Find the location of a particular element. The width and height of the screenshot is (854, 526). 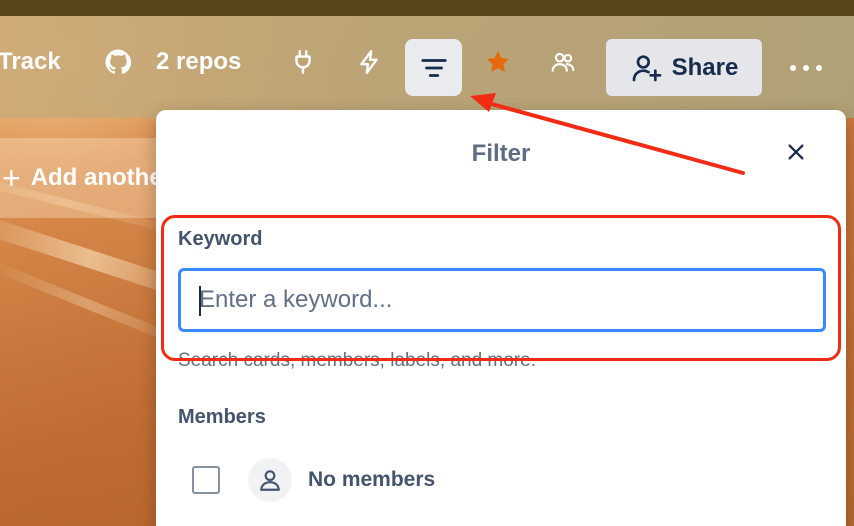

filter-button is located at coordinates (433, 67).